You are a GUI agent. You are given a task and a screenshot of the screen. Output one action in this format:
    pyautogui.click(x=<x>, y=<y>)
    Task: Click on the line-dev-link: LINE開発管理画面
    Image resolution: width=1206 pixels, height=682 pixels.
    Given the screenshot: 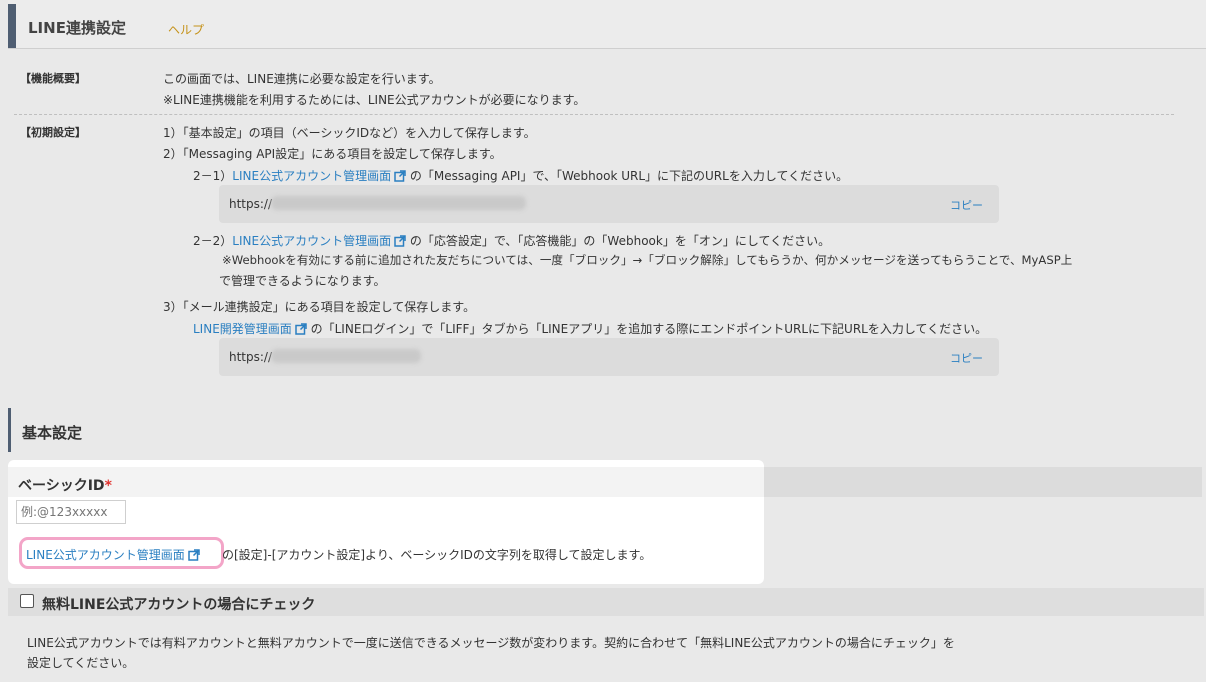 What is the action you would take?
    pyautogui.click(x=250, y=329)
    